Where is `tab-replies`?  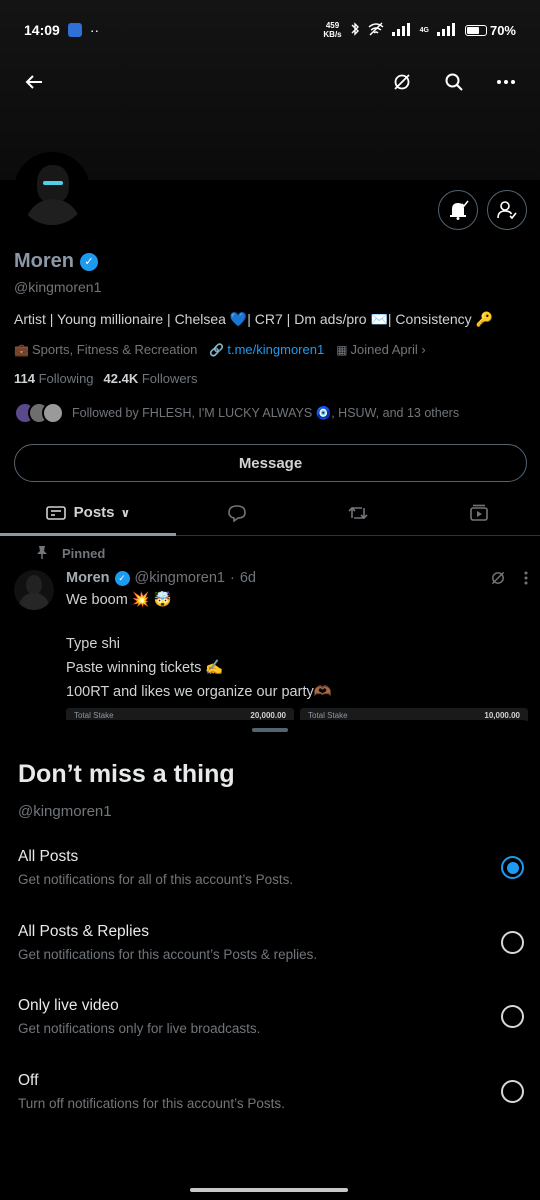
tab-replies is located at coordinates (236, 512).